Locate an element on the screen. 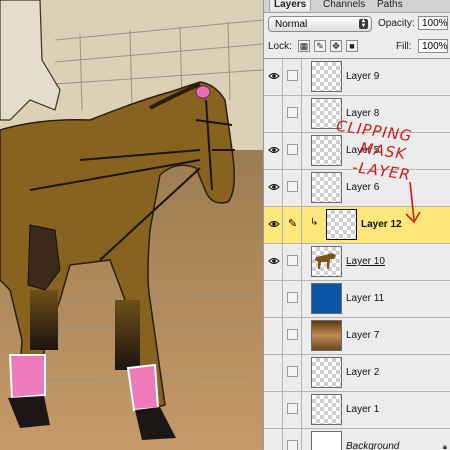 Image resolution: width=450 pixels, height=450 pixels. layer-row: Layer 5 is located at coordinates (357, 151).